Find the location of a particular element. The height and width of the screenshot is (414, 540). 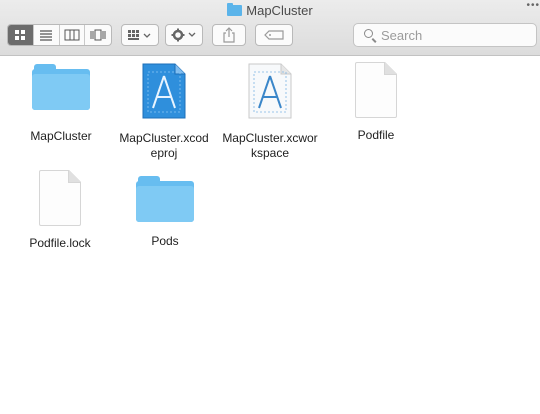

share-icon is located at coordinates (229, 35).